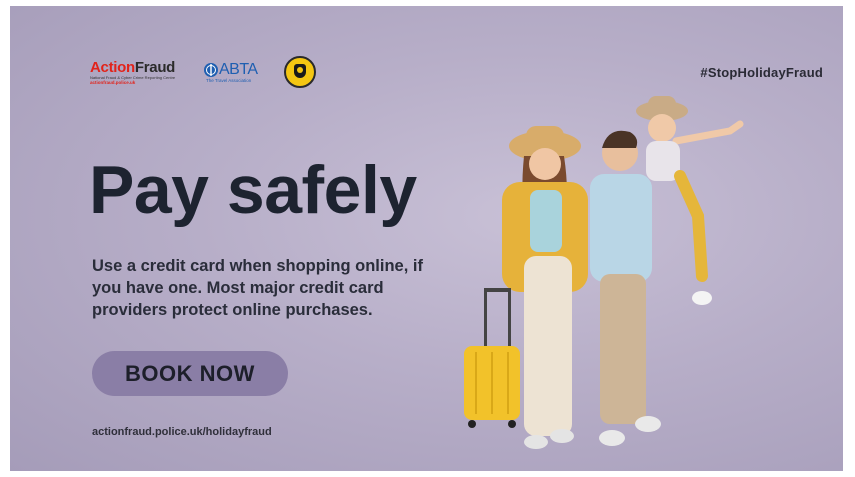  Describe the element at coordinates (662, 104) in the screenshot. I see `child-hat-crown` at that location.